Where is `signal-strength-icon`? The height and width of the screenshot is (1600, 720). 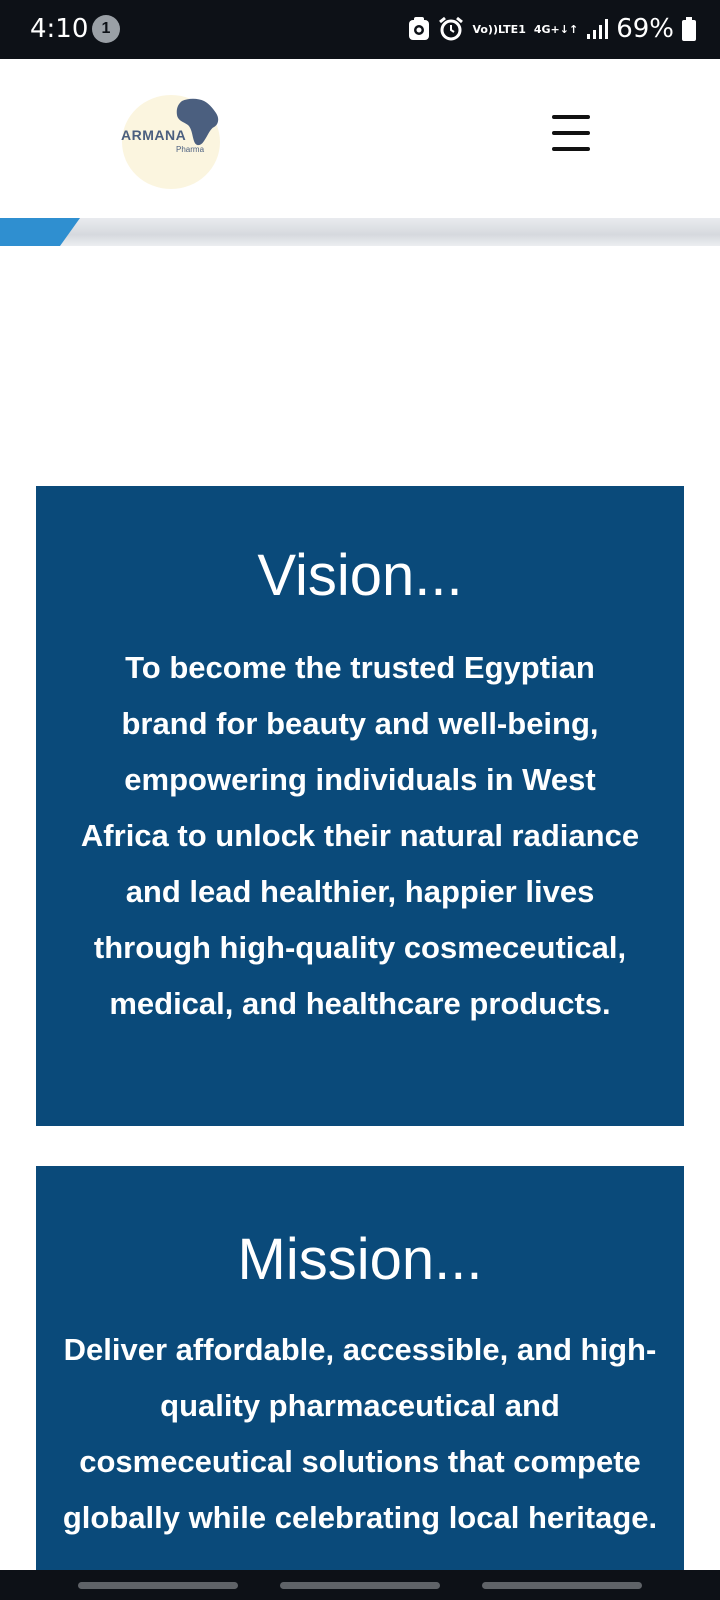 signal-strength-icon is located at coordinates (597, 29).